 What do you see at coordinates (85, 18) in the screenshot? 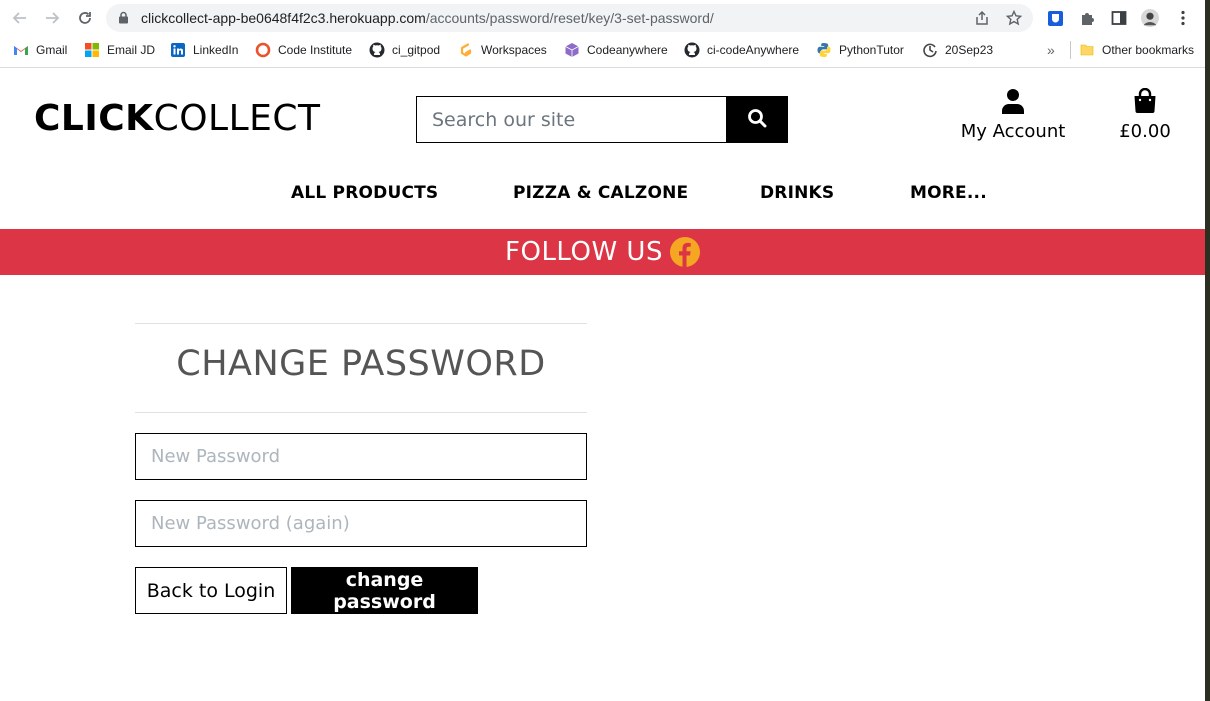
I see `reload-icon` at bounding box center [85, 18].